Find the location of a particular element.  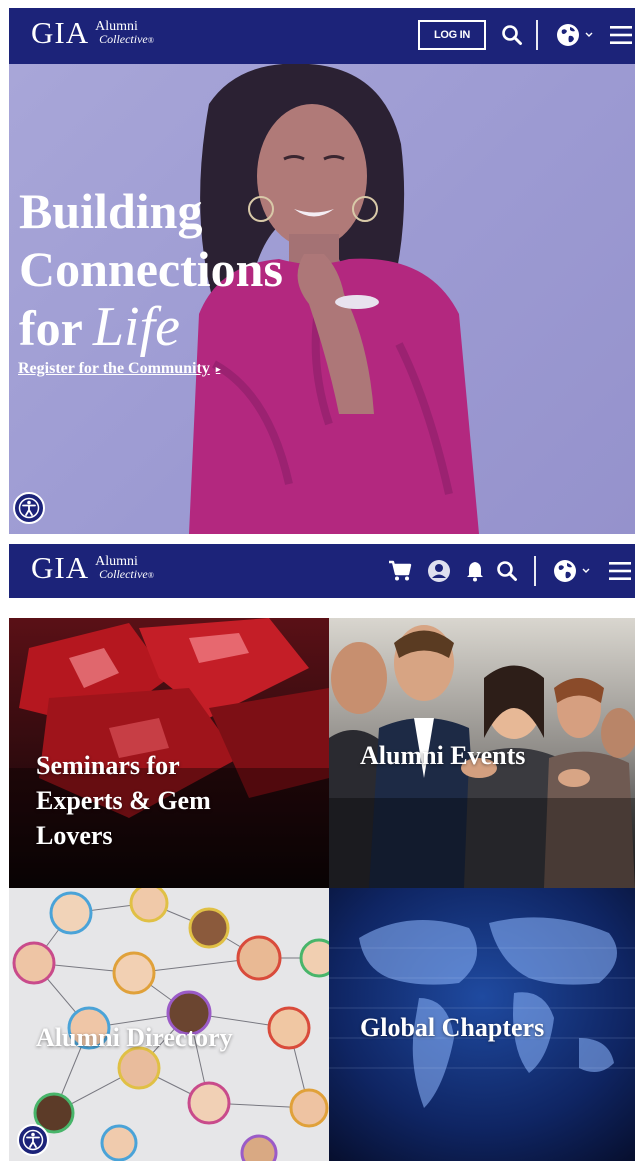

tile-seminars-label: Seminars for Experts & Gem Lovers is located at coordinates (123, 800).